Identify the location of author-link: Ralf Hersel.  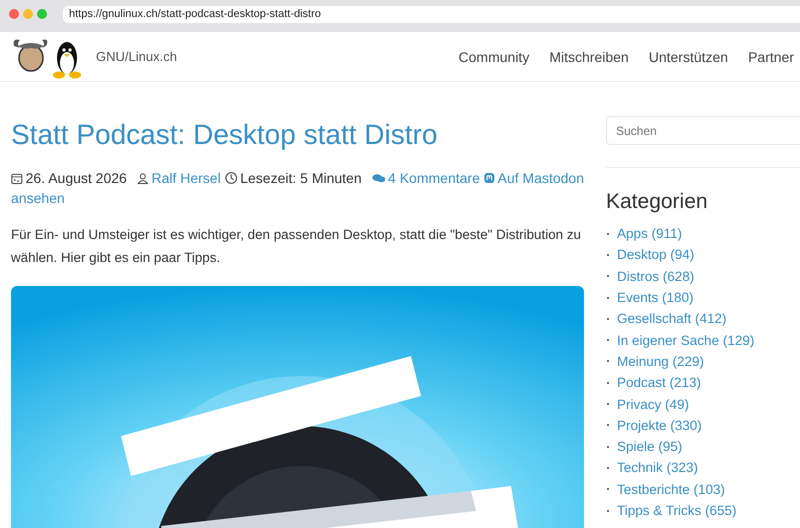
(186, 178).